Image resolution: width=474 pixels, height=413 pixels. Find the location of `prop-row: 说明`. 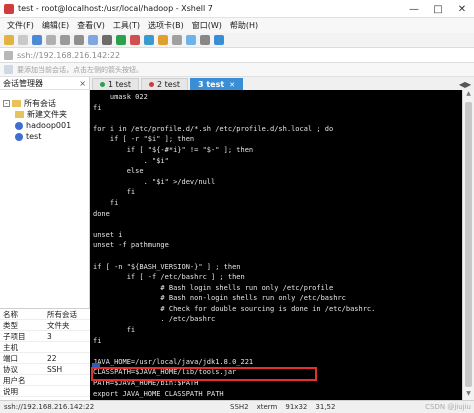

prop-row: 说明 is located at coordinates (45, 391).